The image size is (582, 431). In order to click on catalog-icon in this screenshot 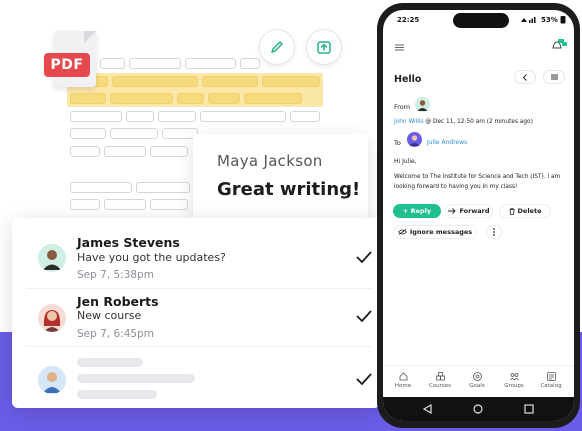, I will do `click(551, 376)`.